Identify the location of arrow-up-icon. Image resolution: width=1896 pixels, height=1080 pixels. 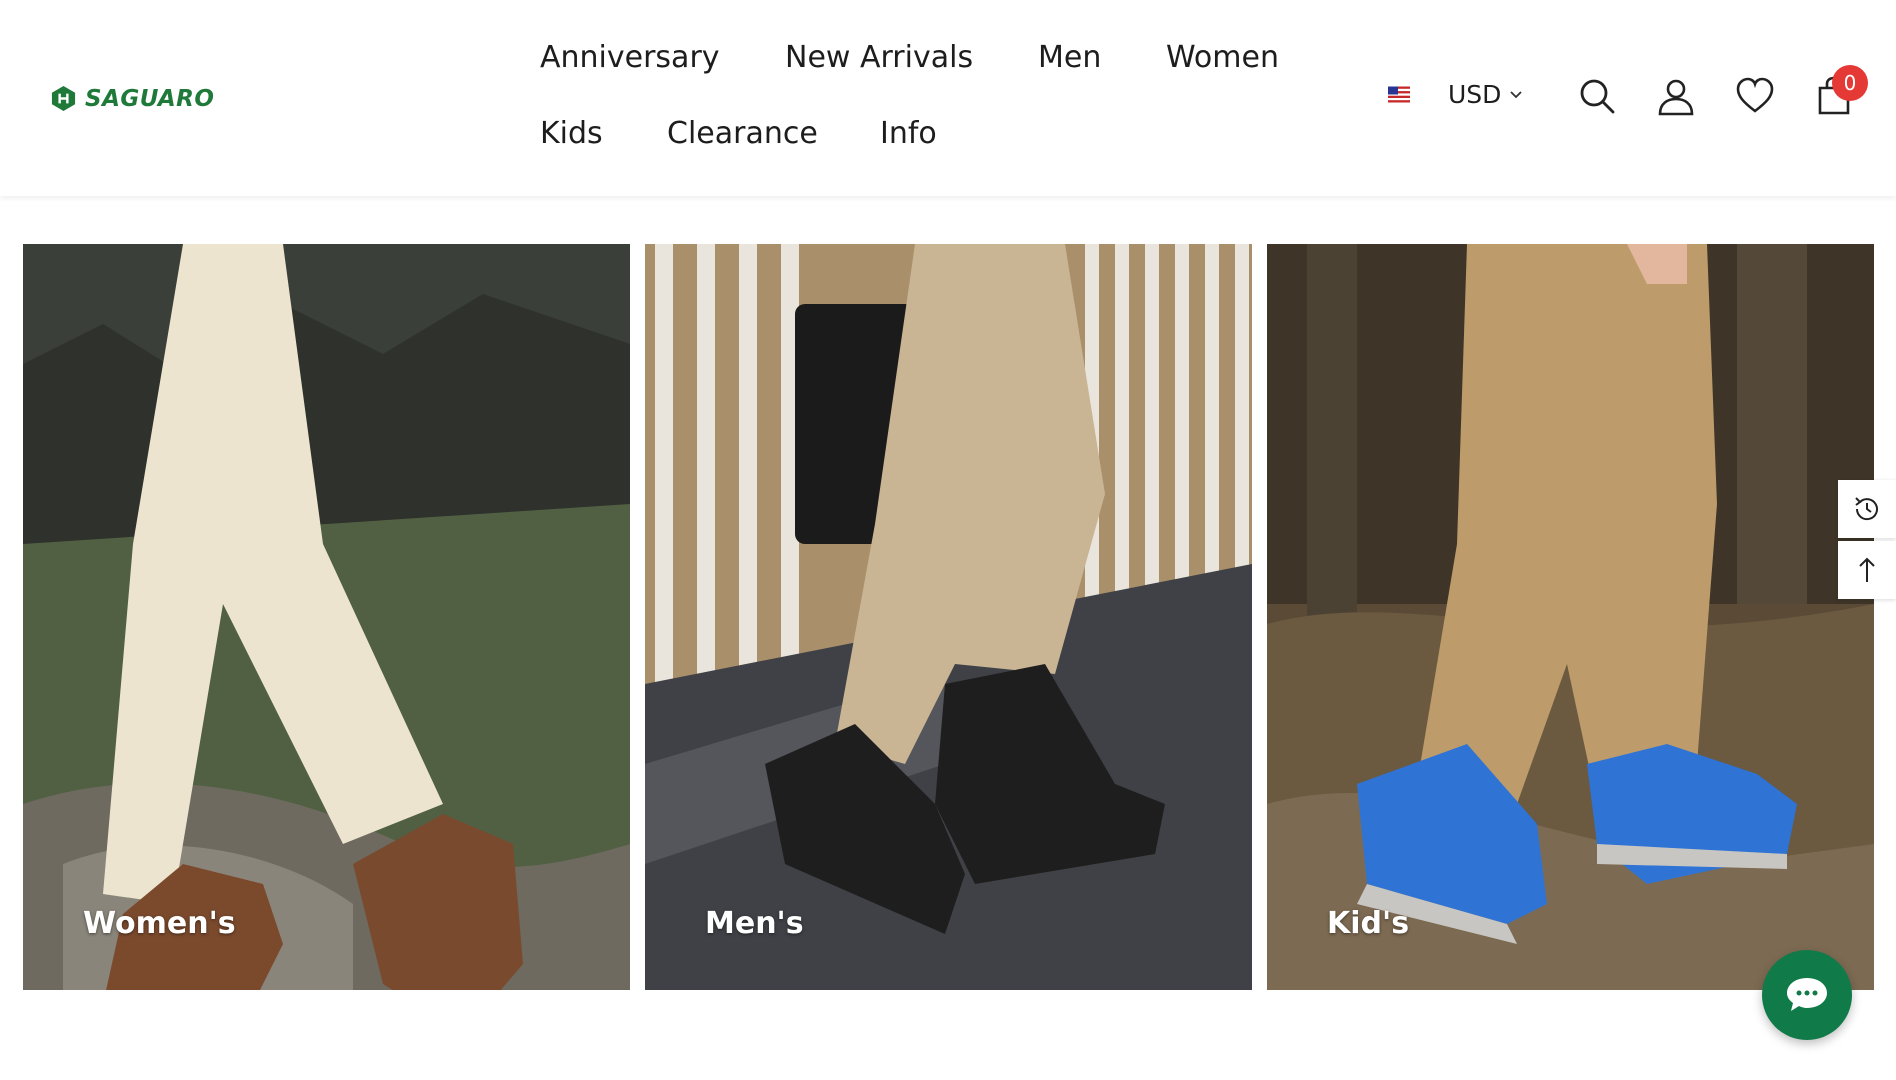
(1867, 569).